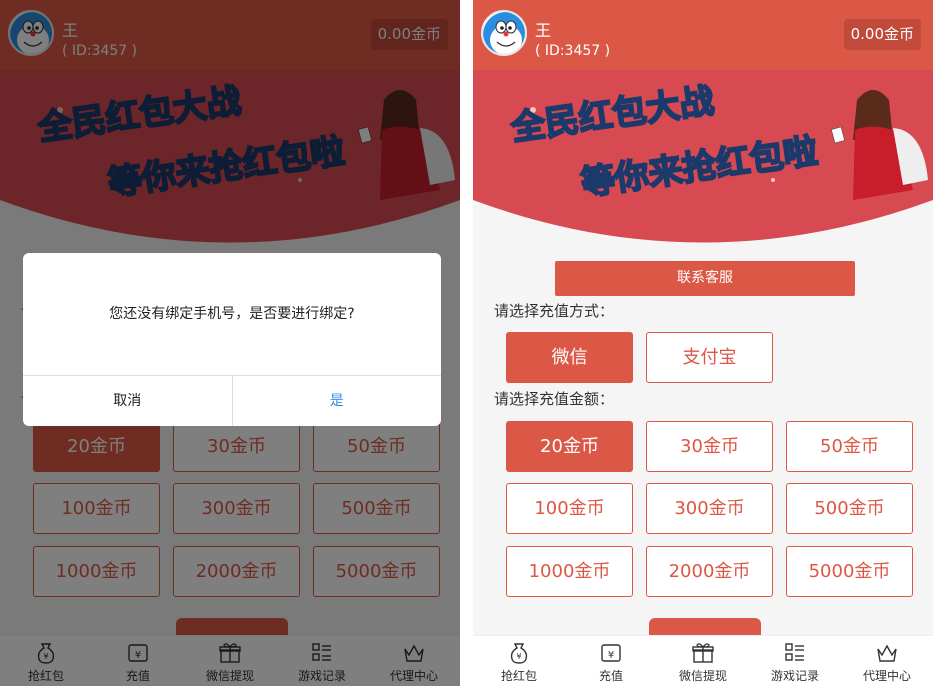  I want to click on username: 王, so click(543, 30).